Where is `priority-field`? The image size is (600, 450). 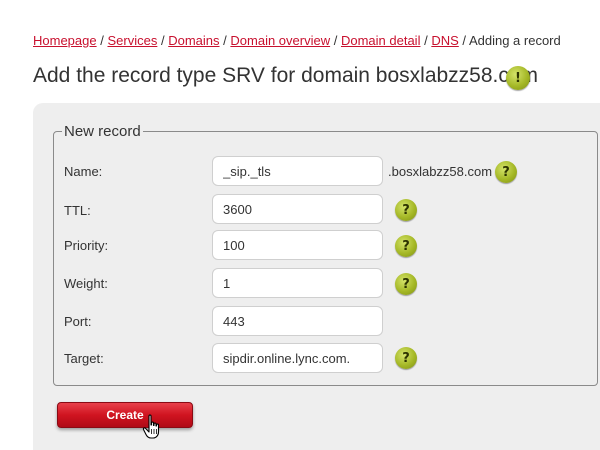 priority-field is located at coordinates (297, 245).